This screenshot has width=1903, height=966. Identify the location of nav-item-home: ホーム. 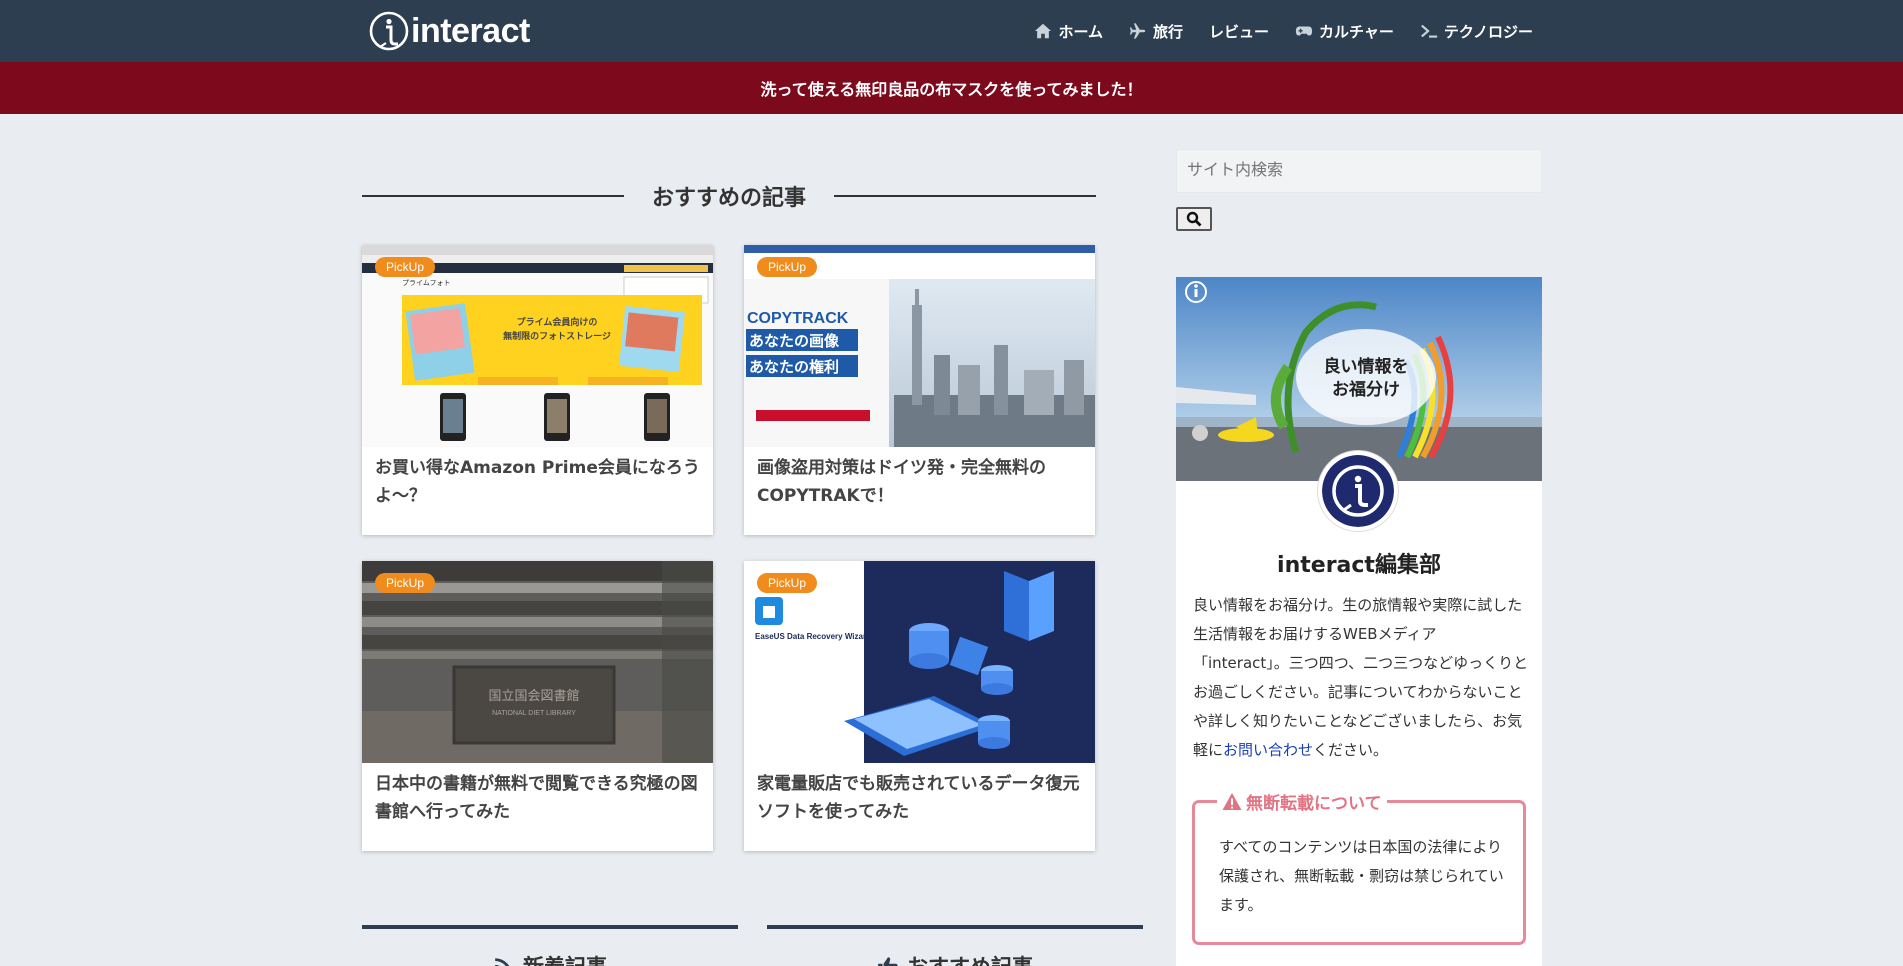
(1068, 31).